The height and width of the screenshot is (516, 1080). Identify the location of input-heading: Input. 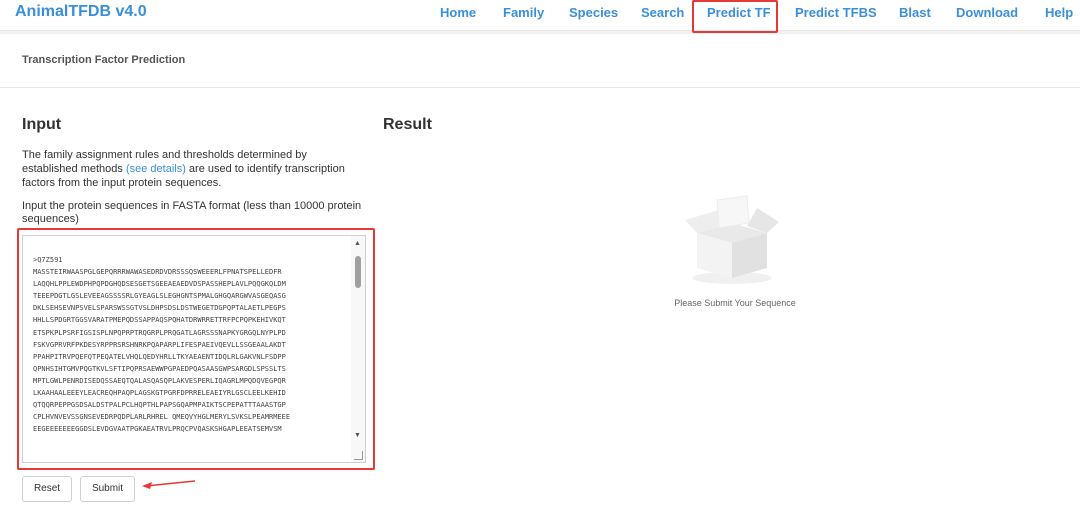
(42, 124).